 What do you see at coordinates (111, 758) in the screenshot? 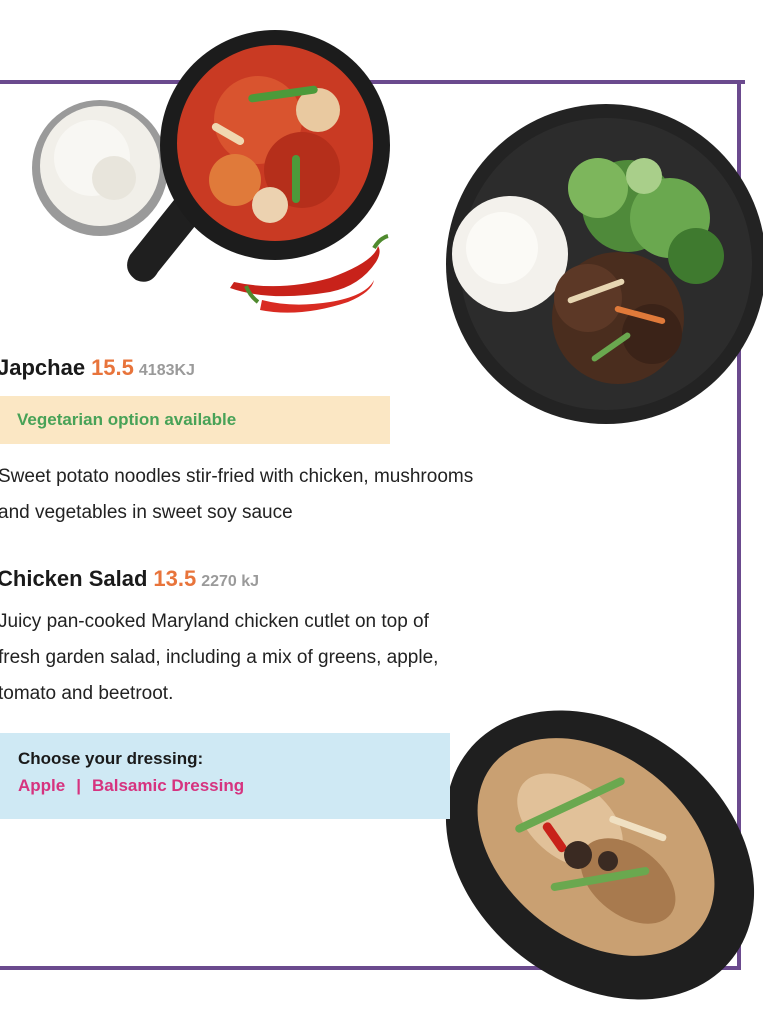
I see `dressing-label: Choose your dressing:` at bounding box center [111, 758].